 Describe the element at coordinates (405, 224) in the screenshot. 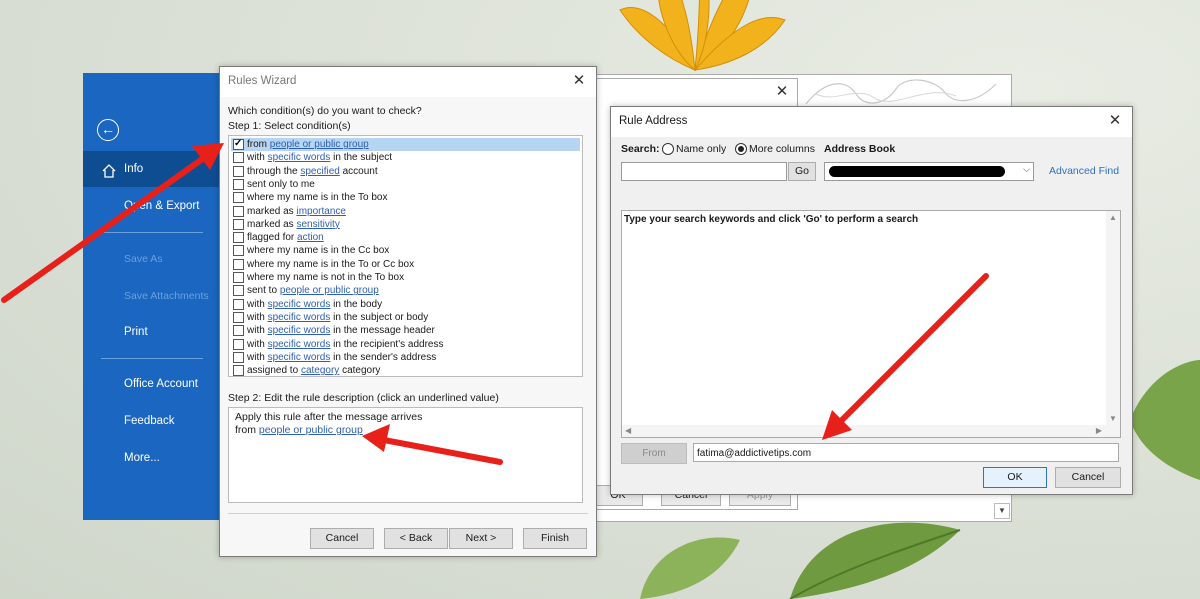

I see `condition-row: marked as sensitivity` at that location.